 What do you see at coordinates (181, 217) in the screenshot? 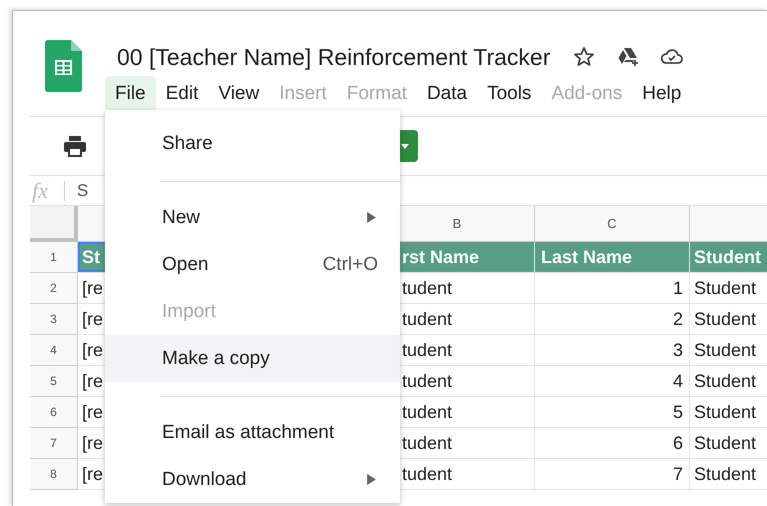
I see `option-label: New` at bounding box center [181, 217].